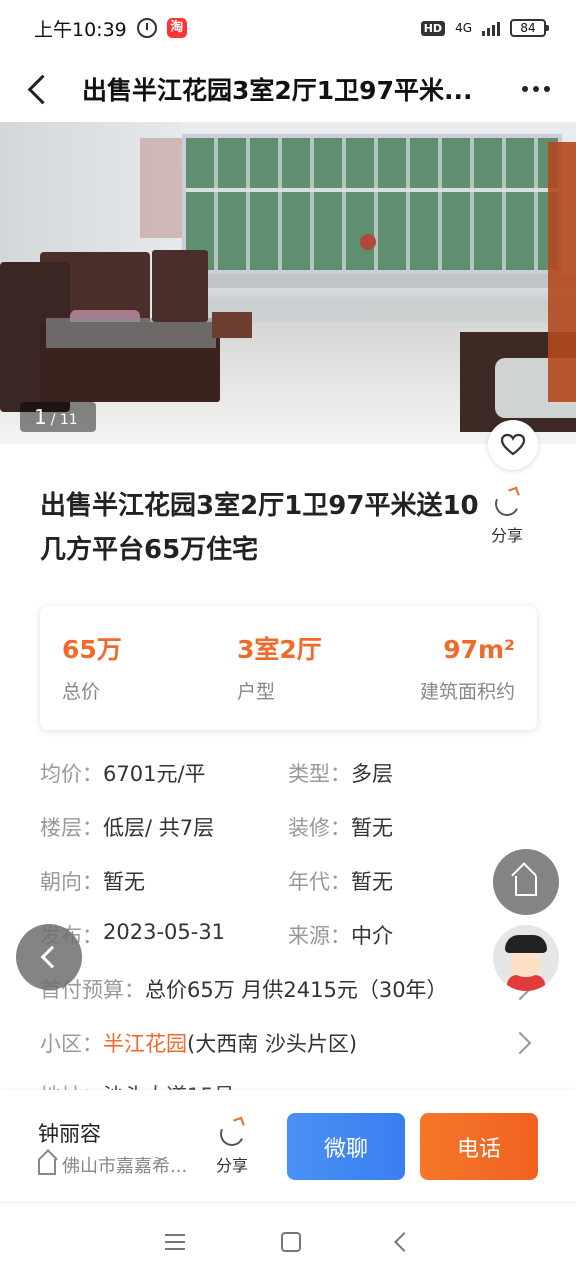 This screenshot has height=1280, width=576. What do you see at coordinates (372, 936) in the screenshot?
I see `detail-value: 中介` at bounding box center [372, 936].